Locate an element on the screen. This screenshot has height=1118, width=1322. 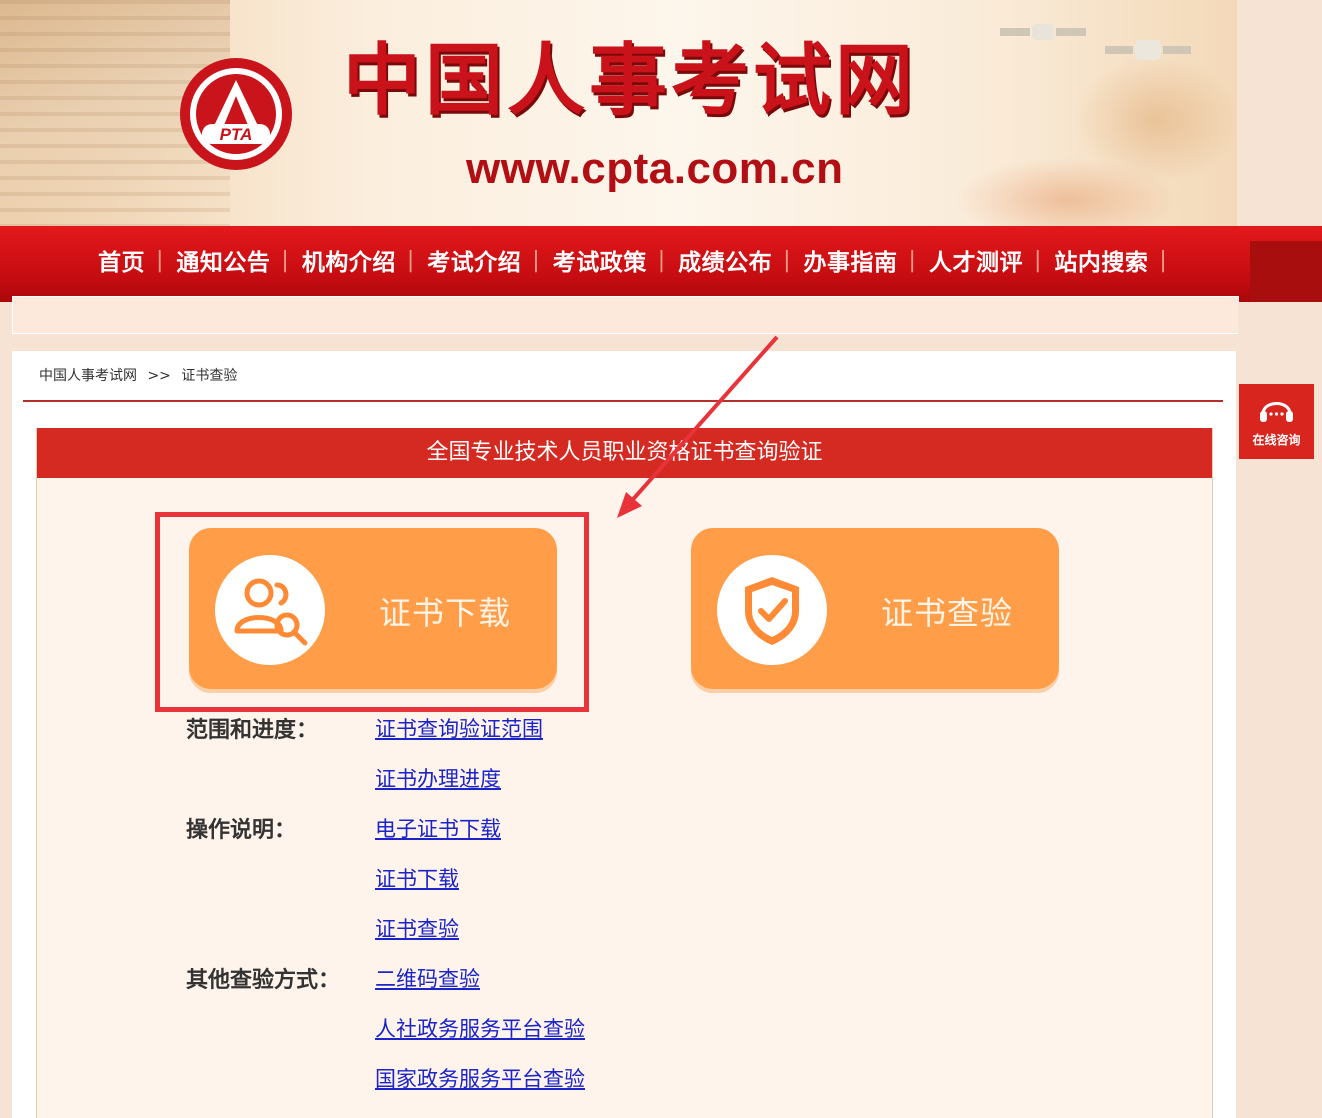
national-platform-link: 国家政务服务平台查验 is located at coordinates (480, 1078).